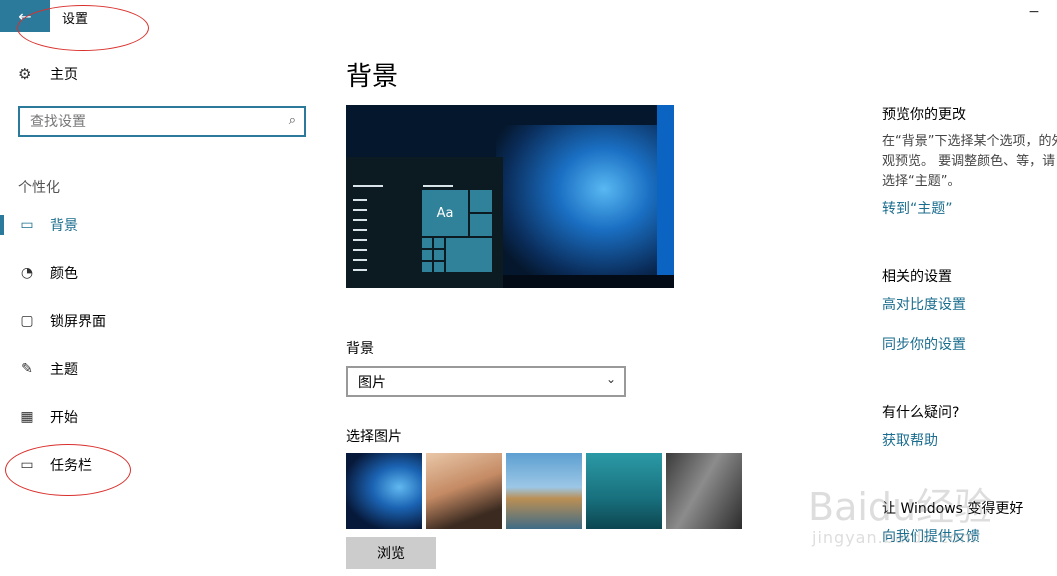 The height and width of the screenshot is (576, 1057). What do you see at coordinates (917, 208) in the screenshot?
I see `go-to-themes-link: 转到“主题”` at bounding box center [917, 208].